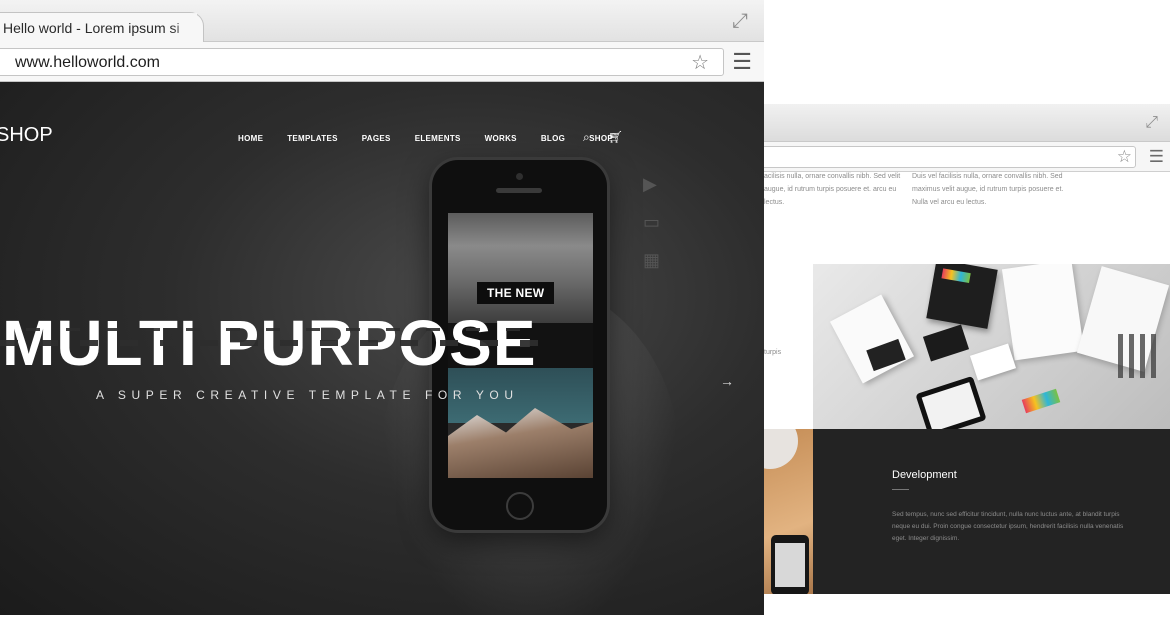 Image resolution: width=1170 pixels, height=617 pixels. What do you see at coordinates (872, 339) in the screenshot?
I see `folder-mockup` at bounding box center [872, 339].